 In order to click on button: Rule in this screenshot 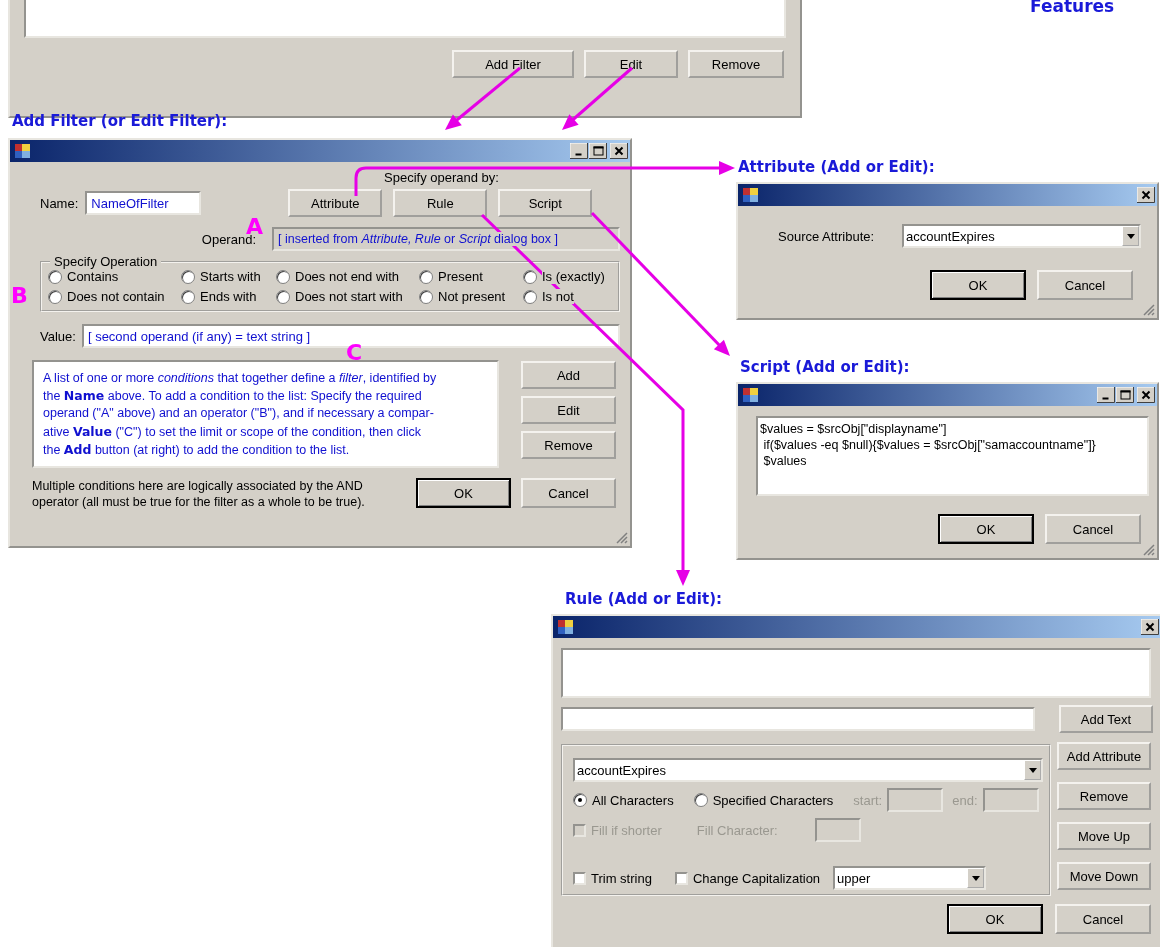, I will do `click(440, 203)`.